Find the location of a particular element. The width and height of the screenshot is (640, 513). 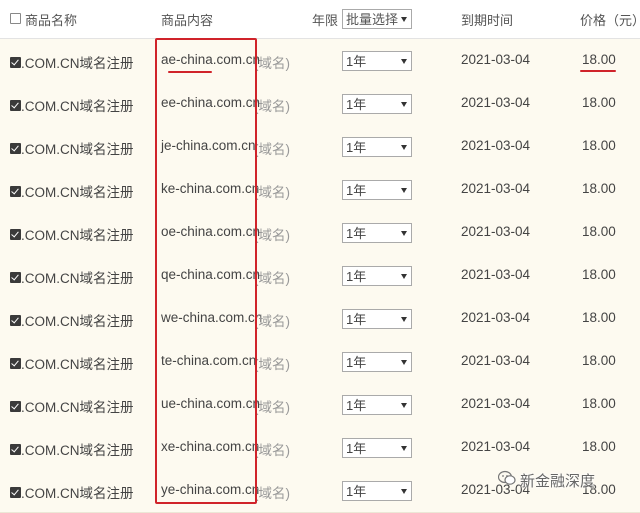

row-domain: je-china.com.cn is located at coordinates (208, 145).